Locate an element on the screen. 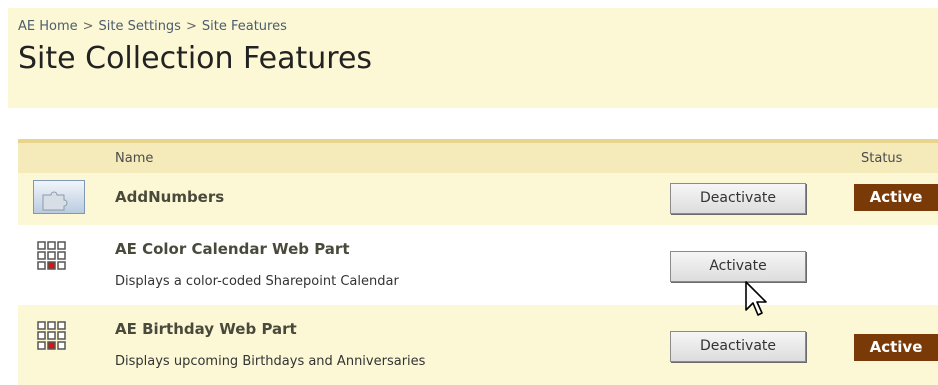 The height and width of the screenshot is (385, 938). page-title: Site Collection Features is located at coordinates (195, 58).